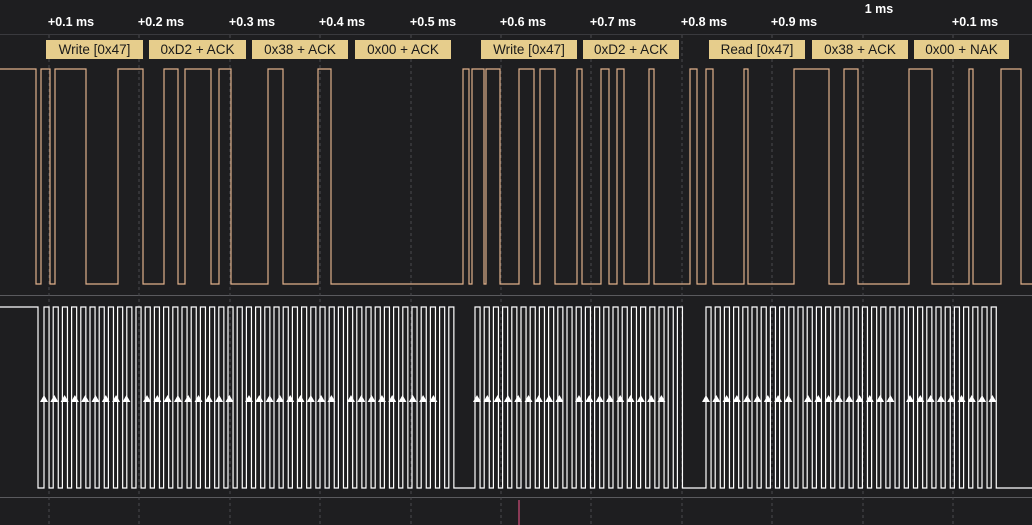  I want to click on decode-label-8: 0x00 + NAK, so click(961, 49).